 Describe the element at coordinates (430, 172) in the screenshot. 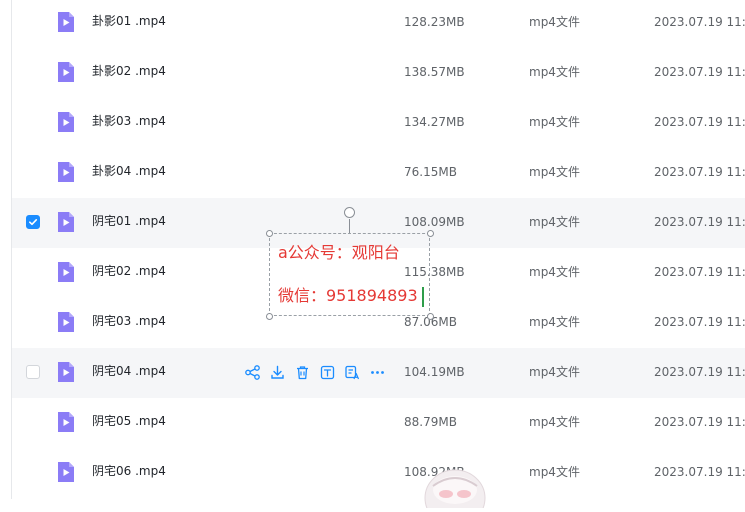

I see `file-size: 76.15MB` at that location.